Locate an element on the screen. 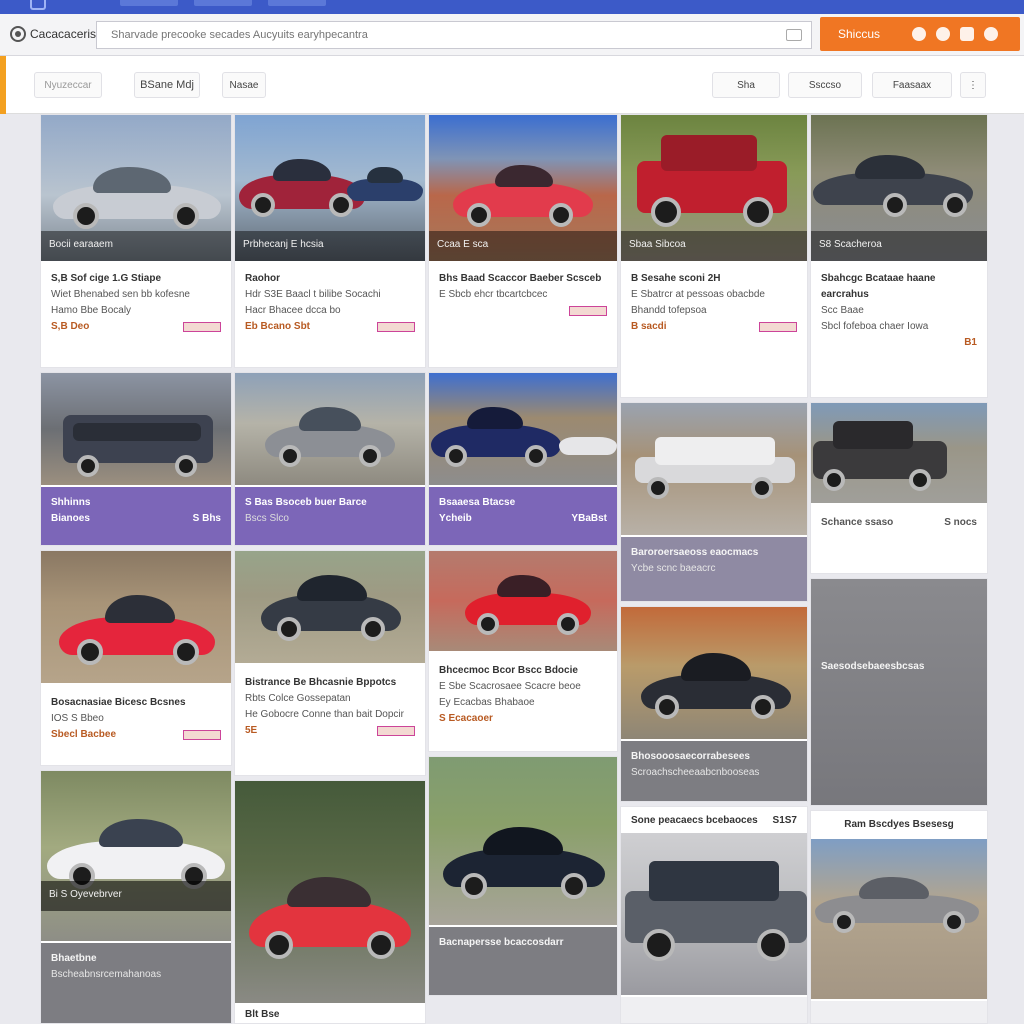  listing-card: Sone peacaecs bcebaoces S1S7 is located at coordinates (714, 915).